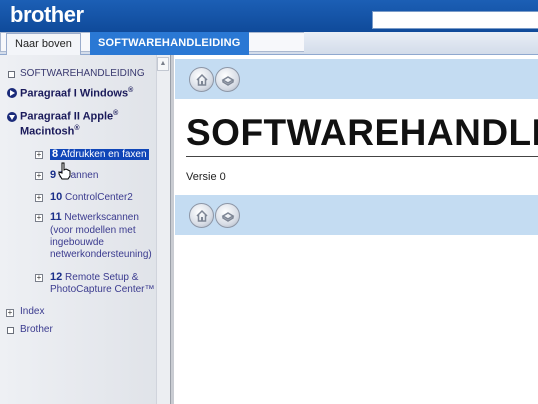 The image size is (538, 404). What do you see at coordinates (55, 154) in the screenshot?
I see `toc-item-number: 8` at bounding box center [55, 154].